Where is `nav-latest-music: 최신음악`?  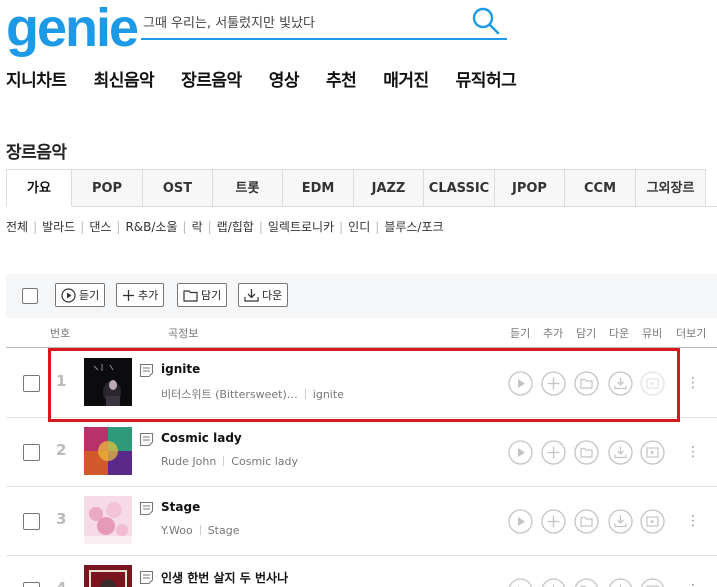
nav-latest-music: 최신음악 is located at coordinates (124, 81).